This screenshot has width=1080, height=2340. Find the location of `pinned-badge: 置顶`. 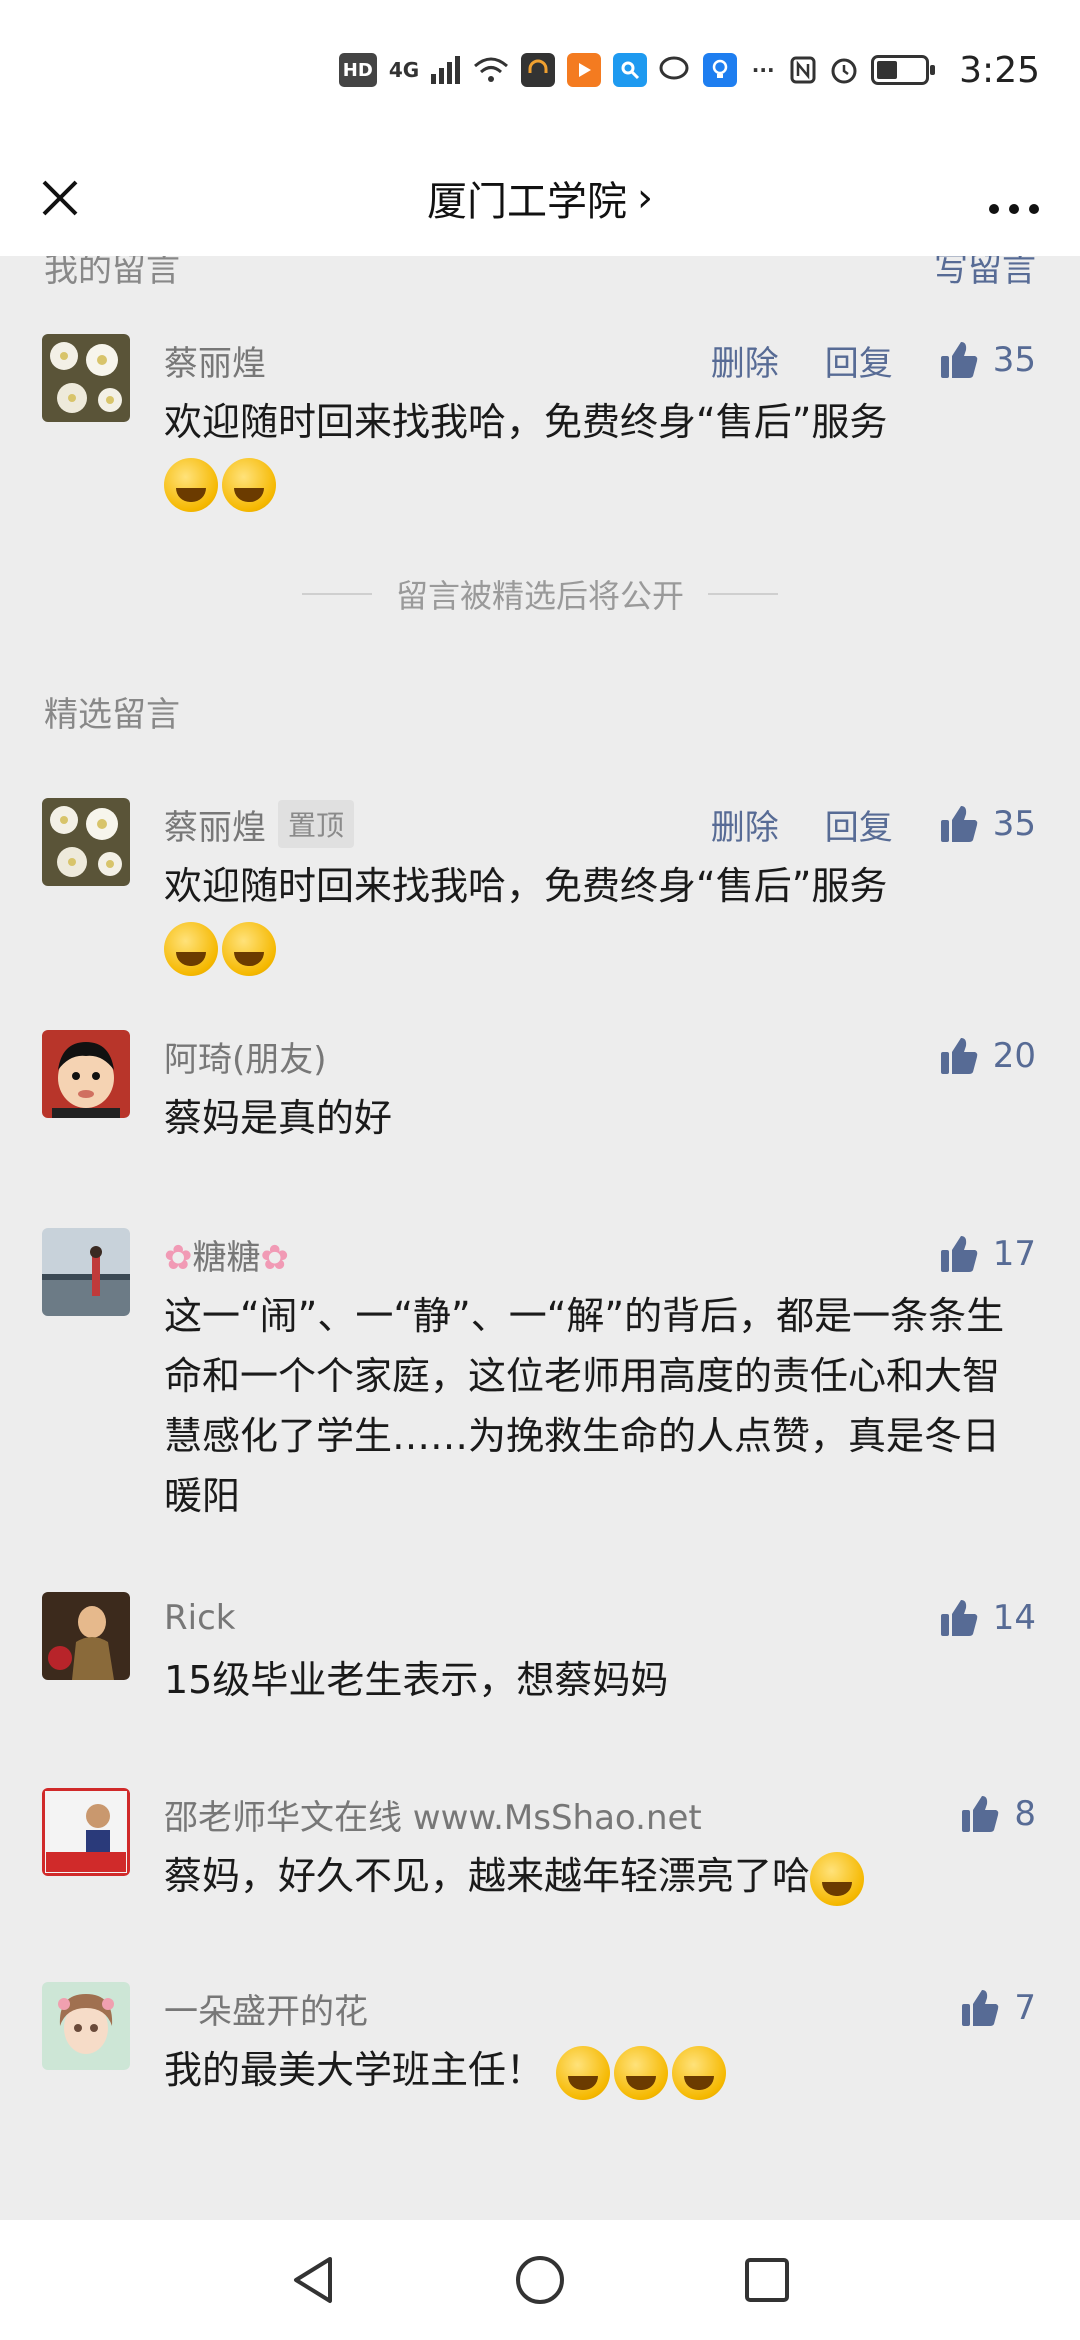

pinned-badge: 置顶 is located at coordinates (316, 824).